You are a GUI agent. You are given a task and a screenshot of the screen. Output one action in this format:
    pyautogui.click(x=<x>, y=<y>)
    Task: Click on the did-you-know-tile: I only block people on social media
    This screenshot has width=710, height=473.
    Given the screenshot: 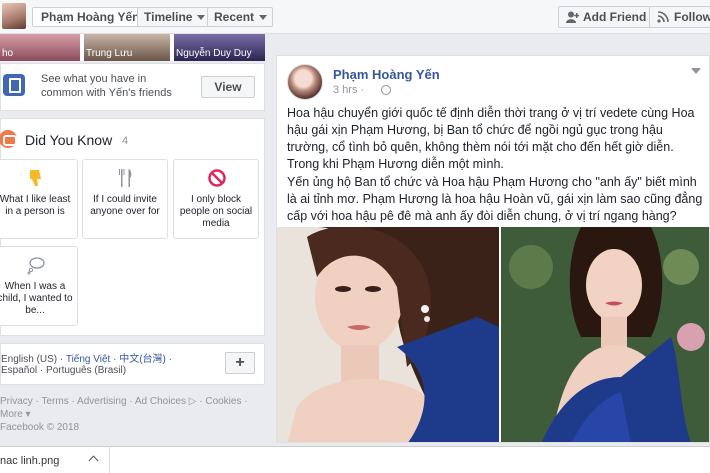 What is the action you would take?
    pyautogui.click(x=216, y=199)
    